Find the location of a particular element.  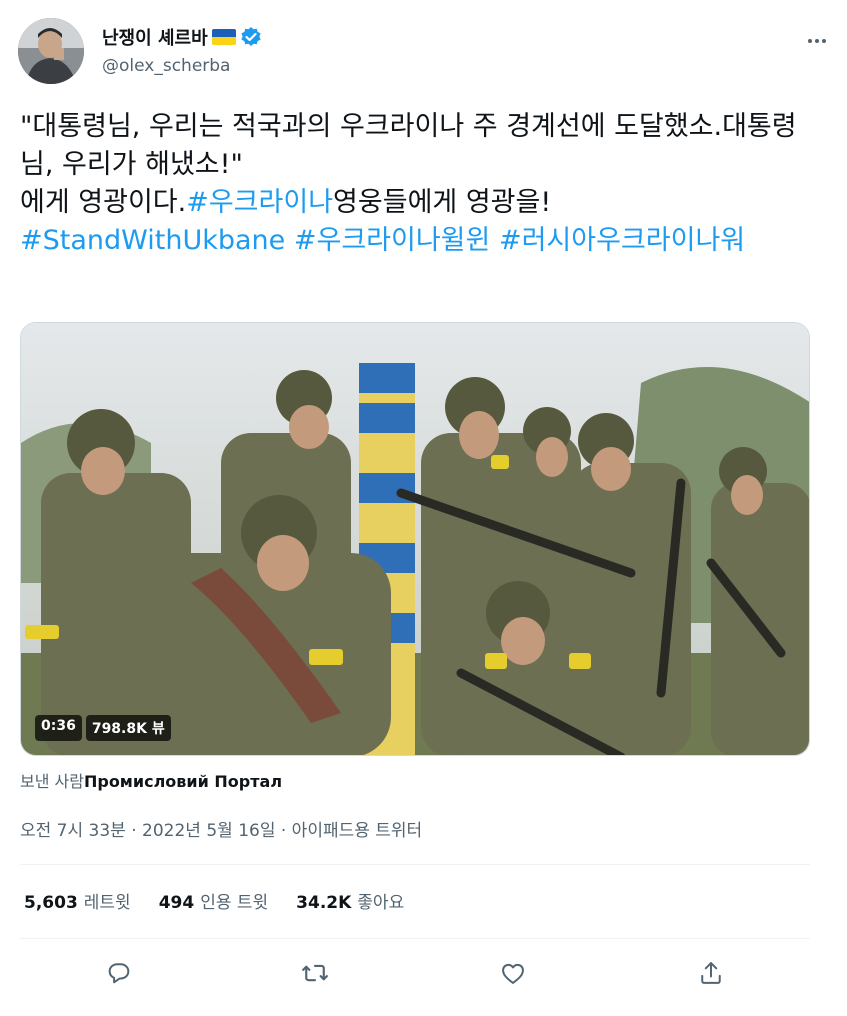

name-row: 난쟁이 셰르바 is located at coordinates (182, 37).